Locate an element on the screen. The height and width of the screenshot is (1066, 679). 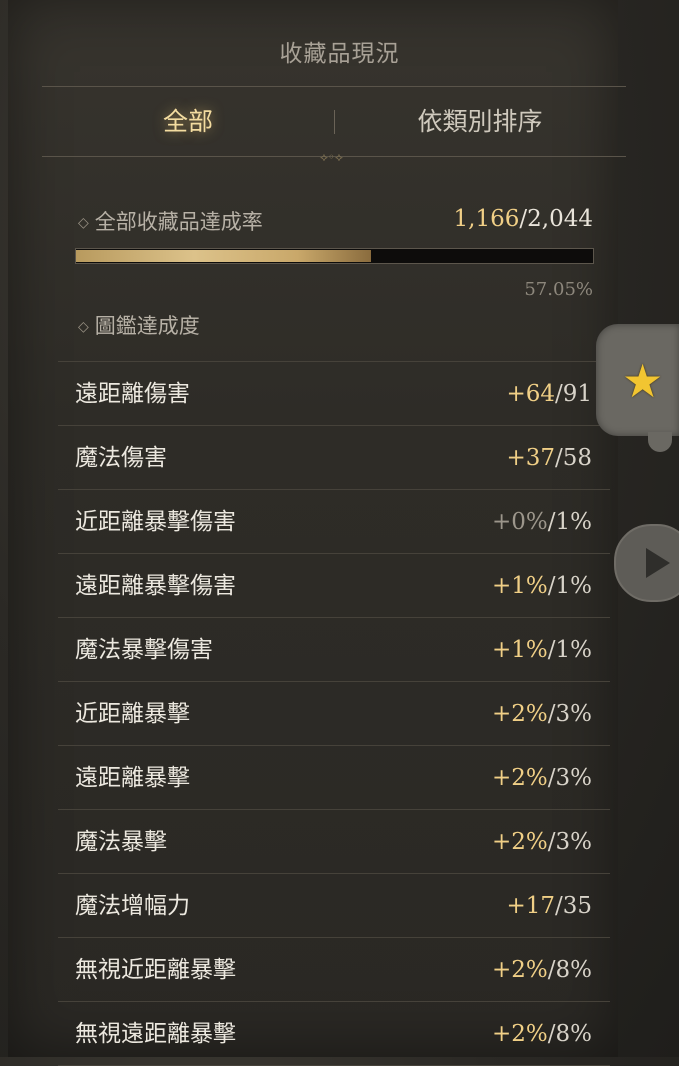
tab-by-category: 依類別排序 is located at coordinates (480, 122).